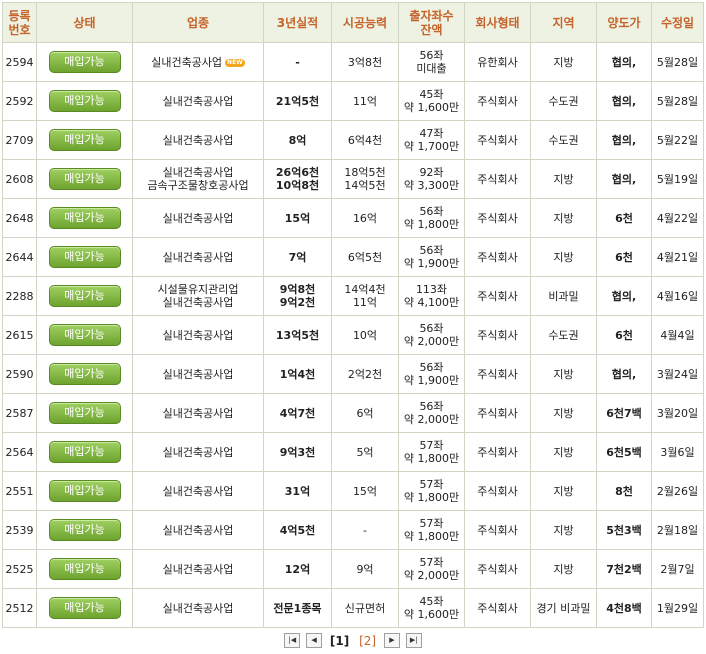 This screenshot has width=706, height=654. What do you see at coordinates (431, 94) in the screenshot?
I see `cell-line: 45좌` at bounding box center [431, 94].